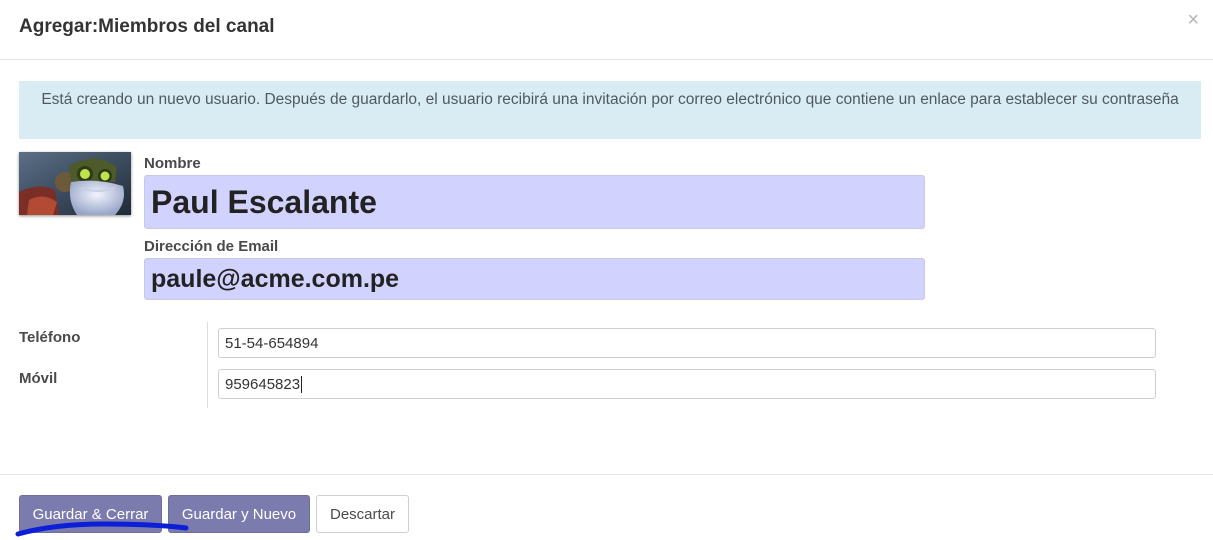 The image size is (1213, 540). Describe the element at coordinates (147, 26) in the screenshot. I see `dialog-title: Agregar:Miembros del canal` at that location.